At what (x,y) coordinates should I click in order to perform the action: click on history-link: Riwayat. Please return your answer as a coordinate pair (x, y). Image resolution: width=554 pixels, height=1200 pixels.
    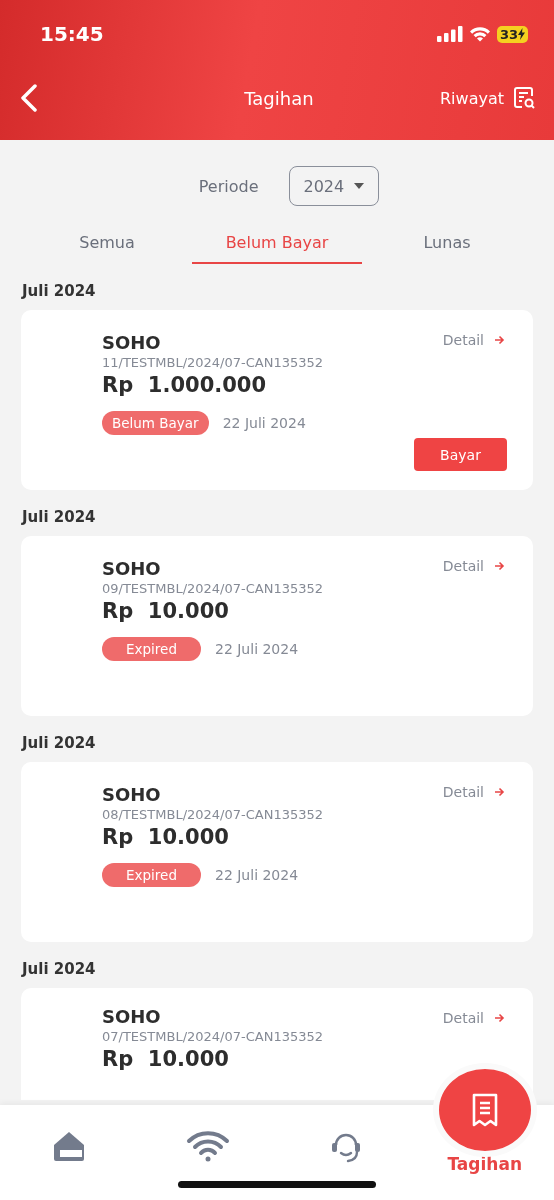
    Looking at the image, I should click on (488, 98).